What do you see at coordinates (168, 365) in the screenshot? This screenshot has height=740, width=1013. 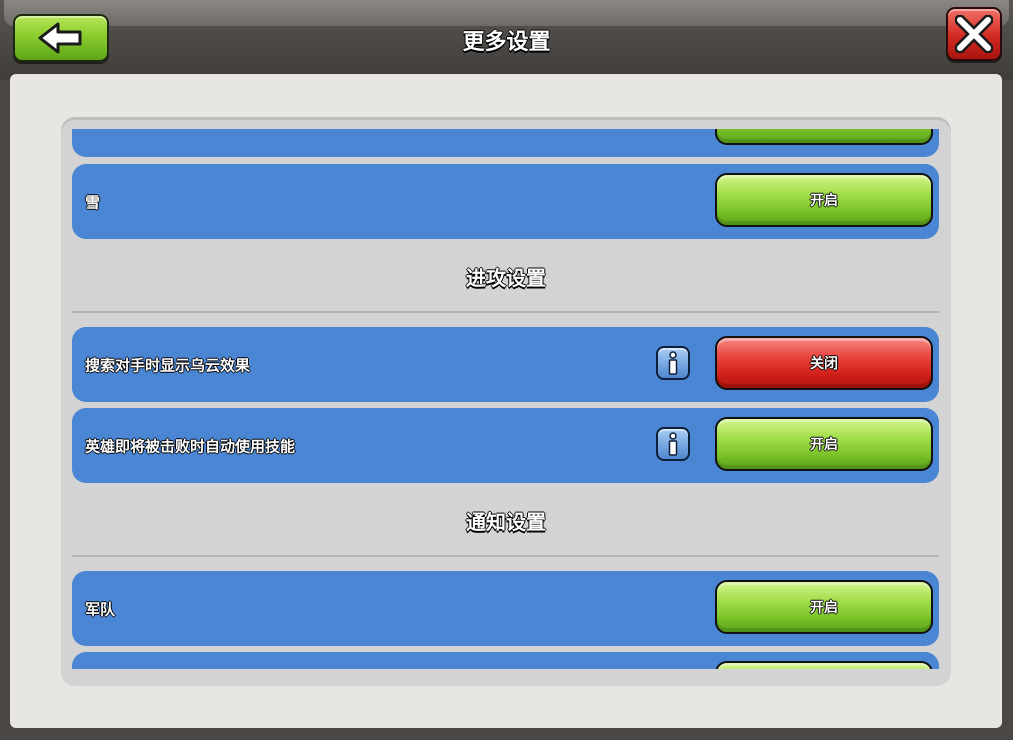 I see `setting-label: 搜索对手时显示乌云效果` at bounding box center [168, 365].